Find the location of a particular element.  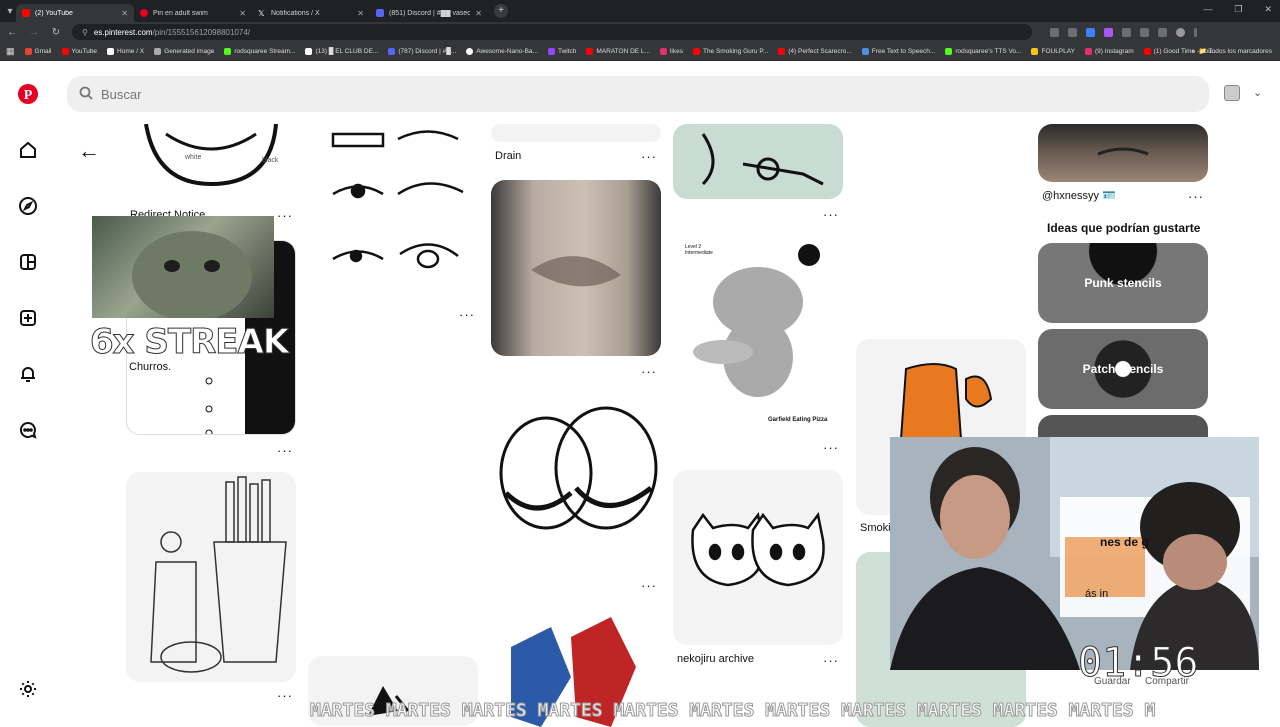

bookmark: YouTube is located at coordinates (79, 51).